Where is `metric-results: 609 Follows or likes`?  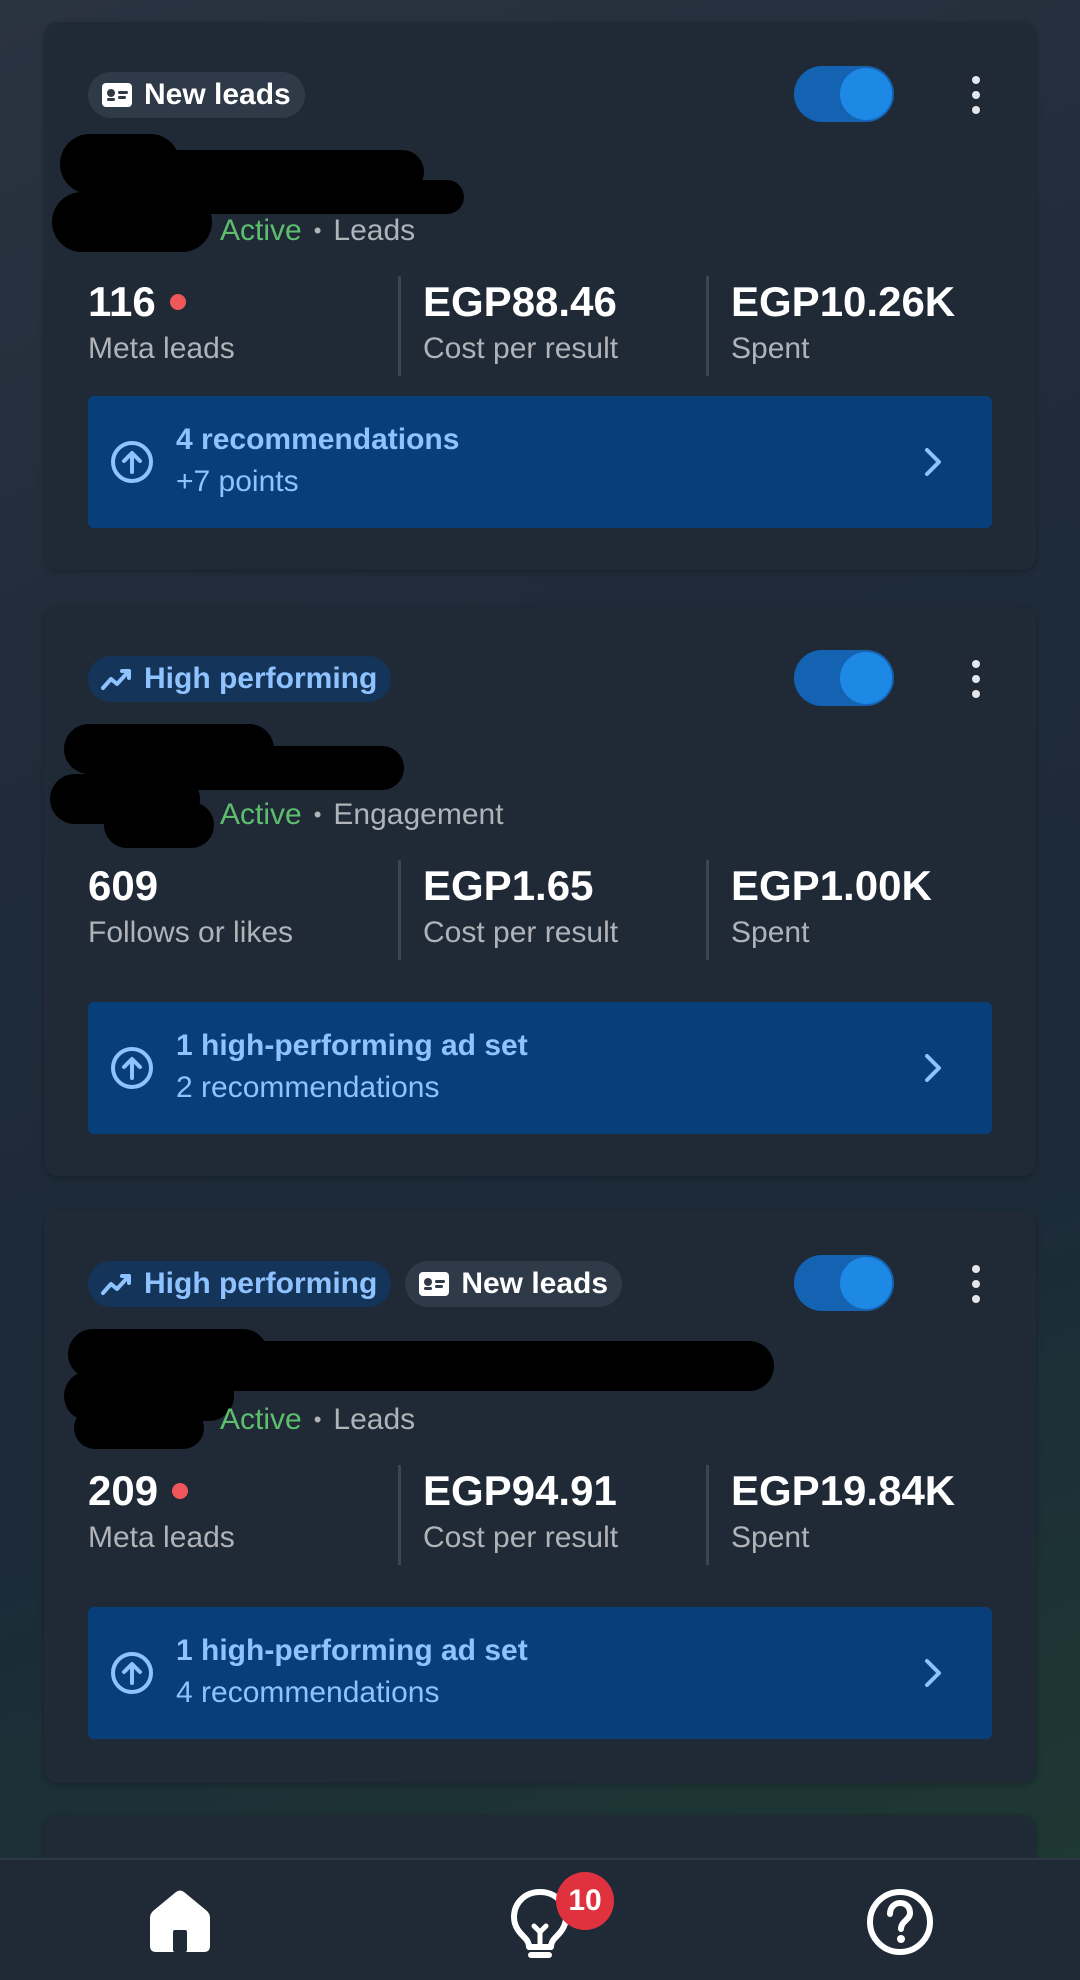 metric-results: 609 Follows or likes is located at coordinates (243, 910).